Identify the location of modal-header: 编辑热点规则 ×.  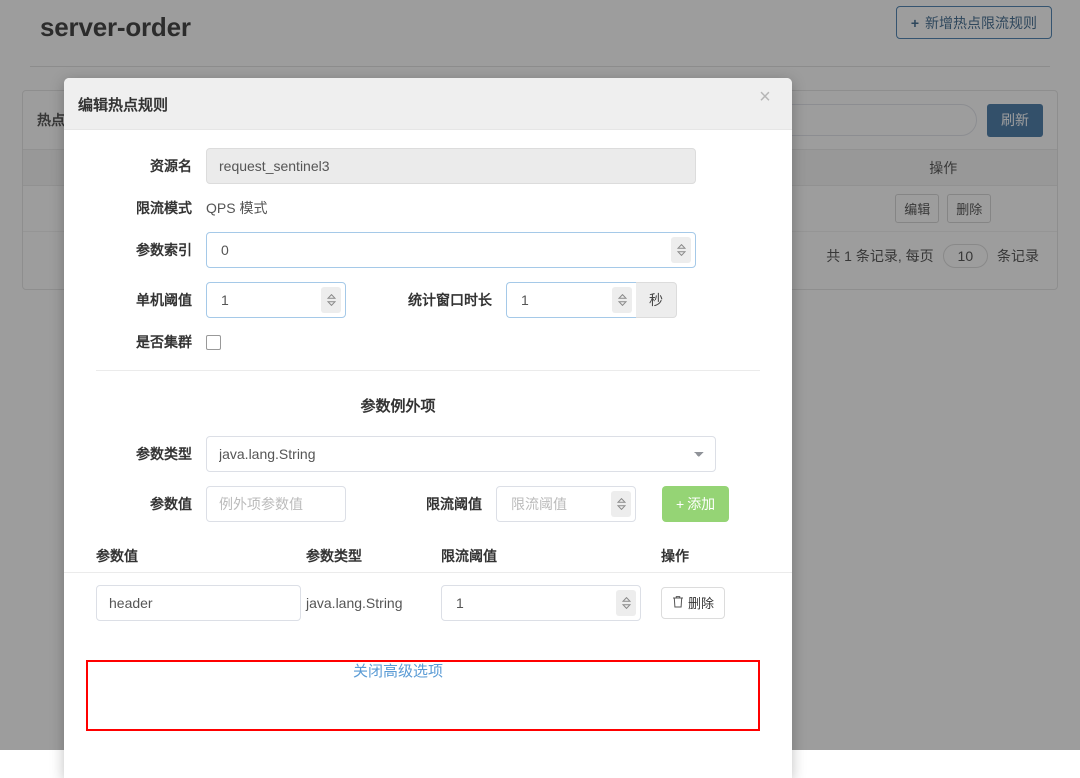
(428, 104).